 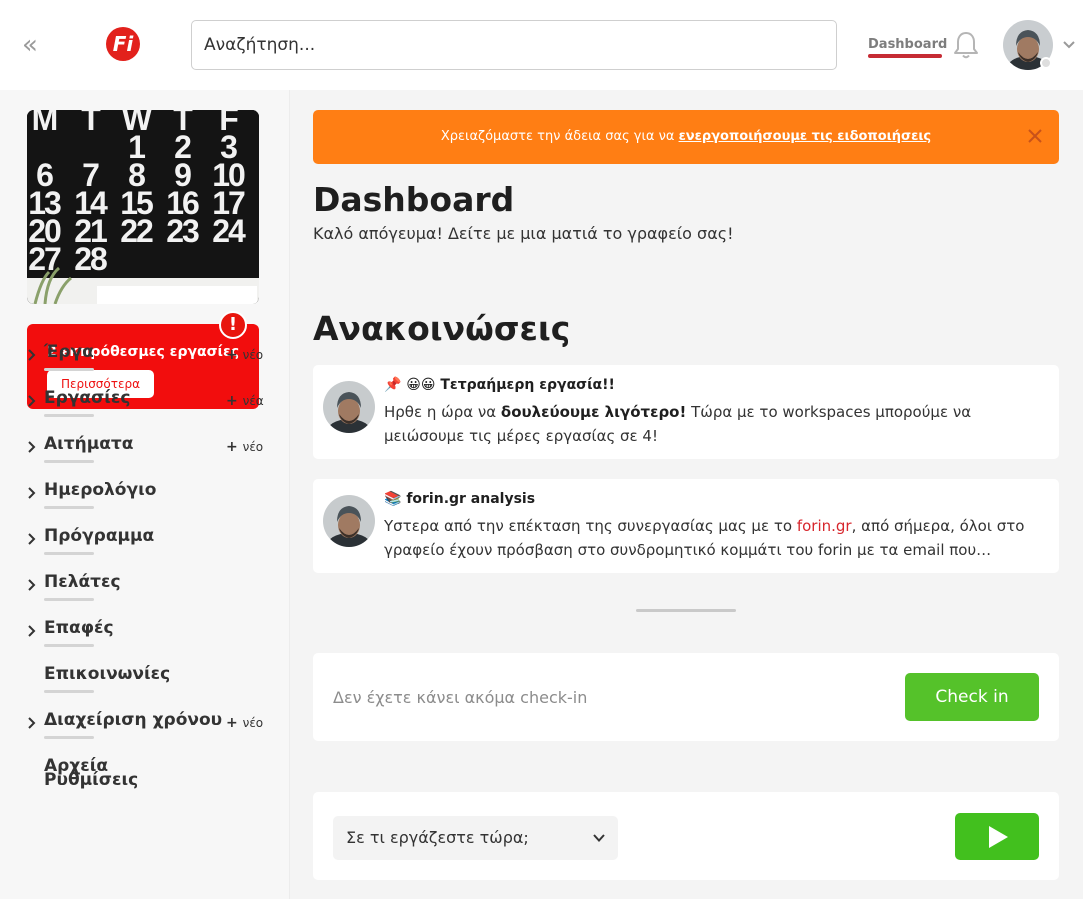 I want to click on body-text: Ηρθε η ώρα να, so click(x=442, y=412).